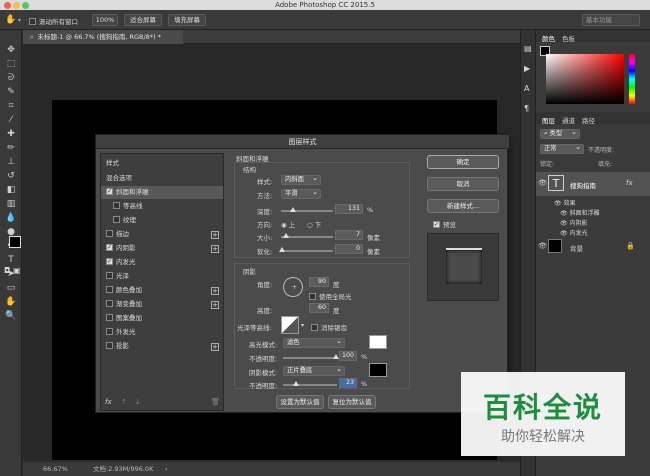 This screenshot has width=650, height=476. I want to click on style-item: ✓ 斜面和浮雕, so click(162, 192).